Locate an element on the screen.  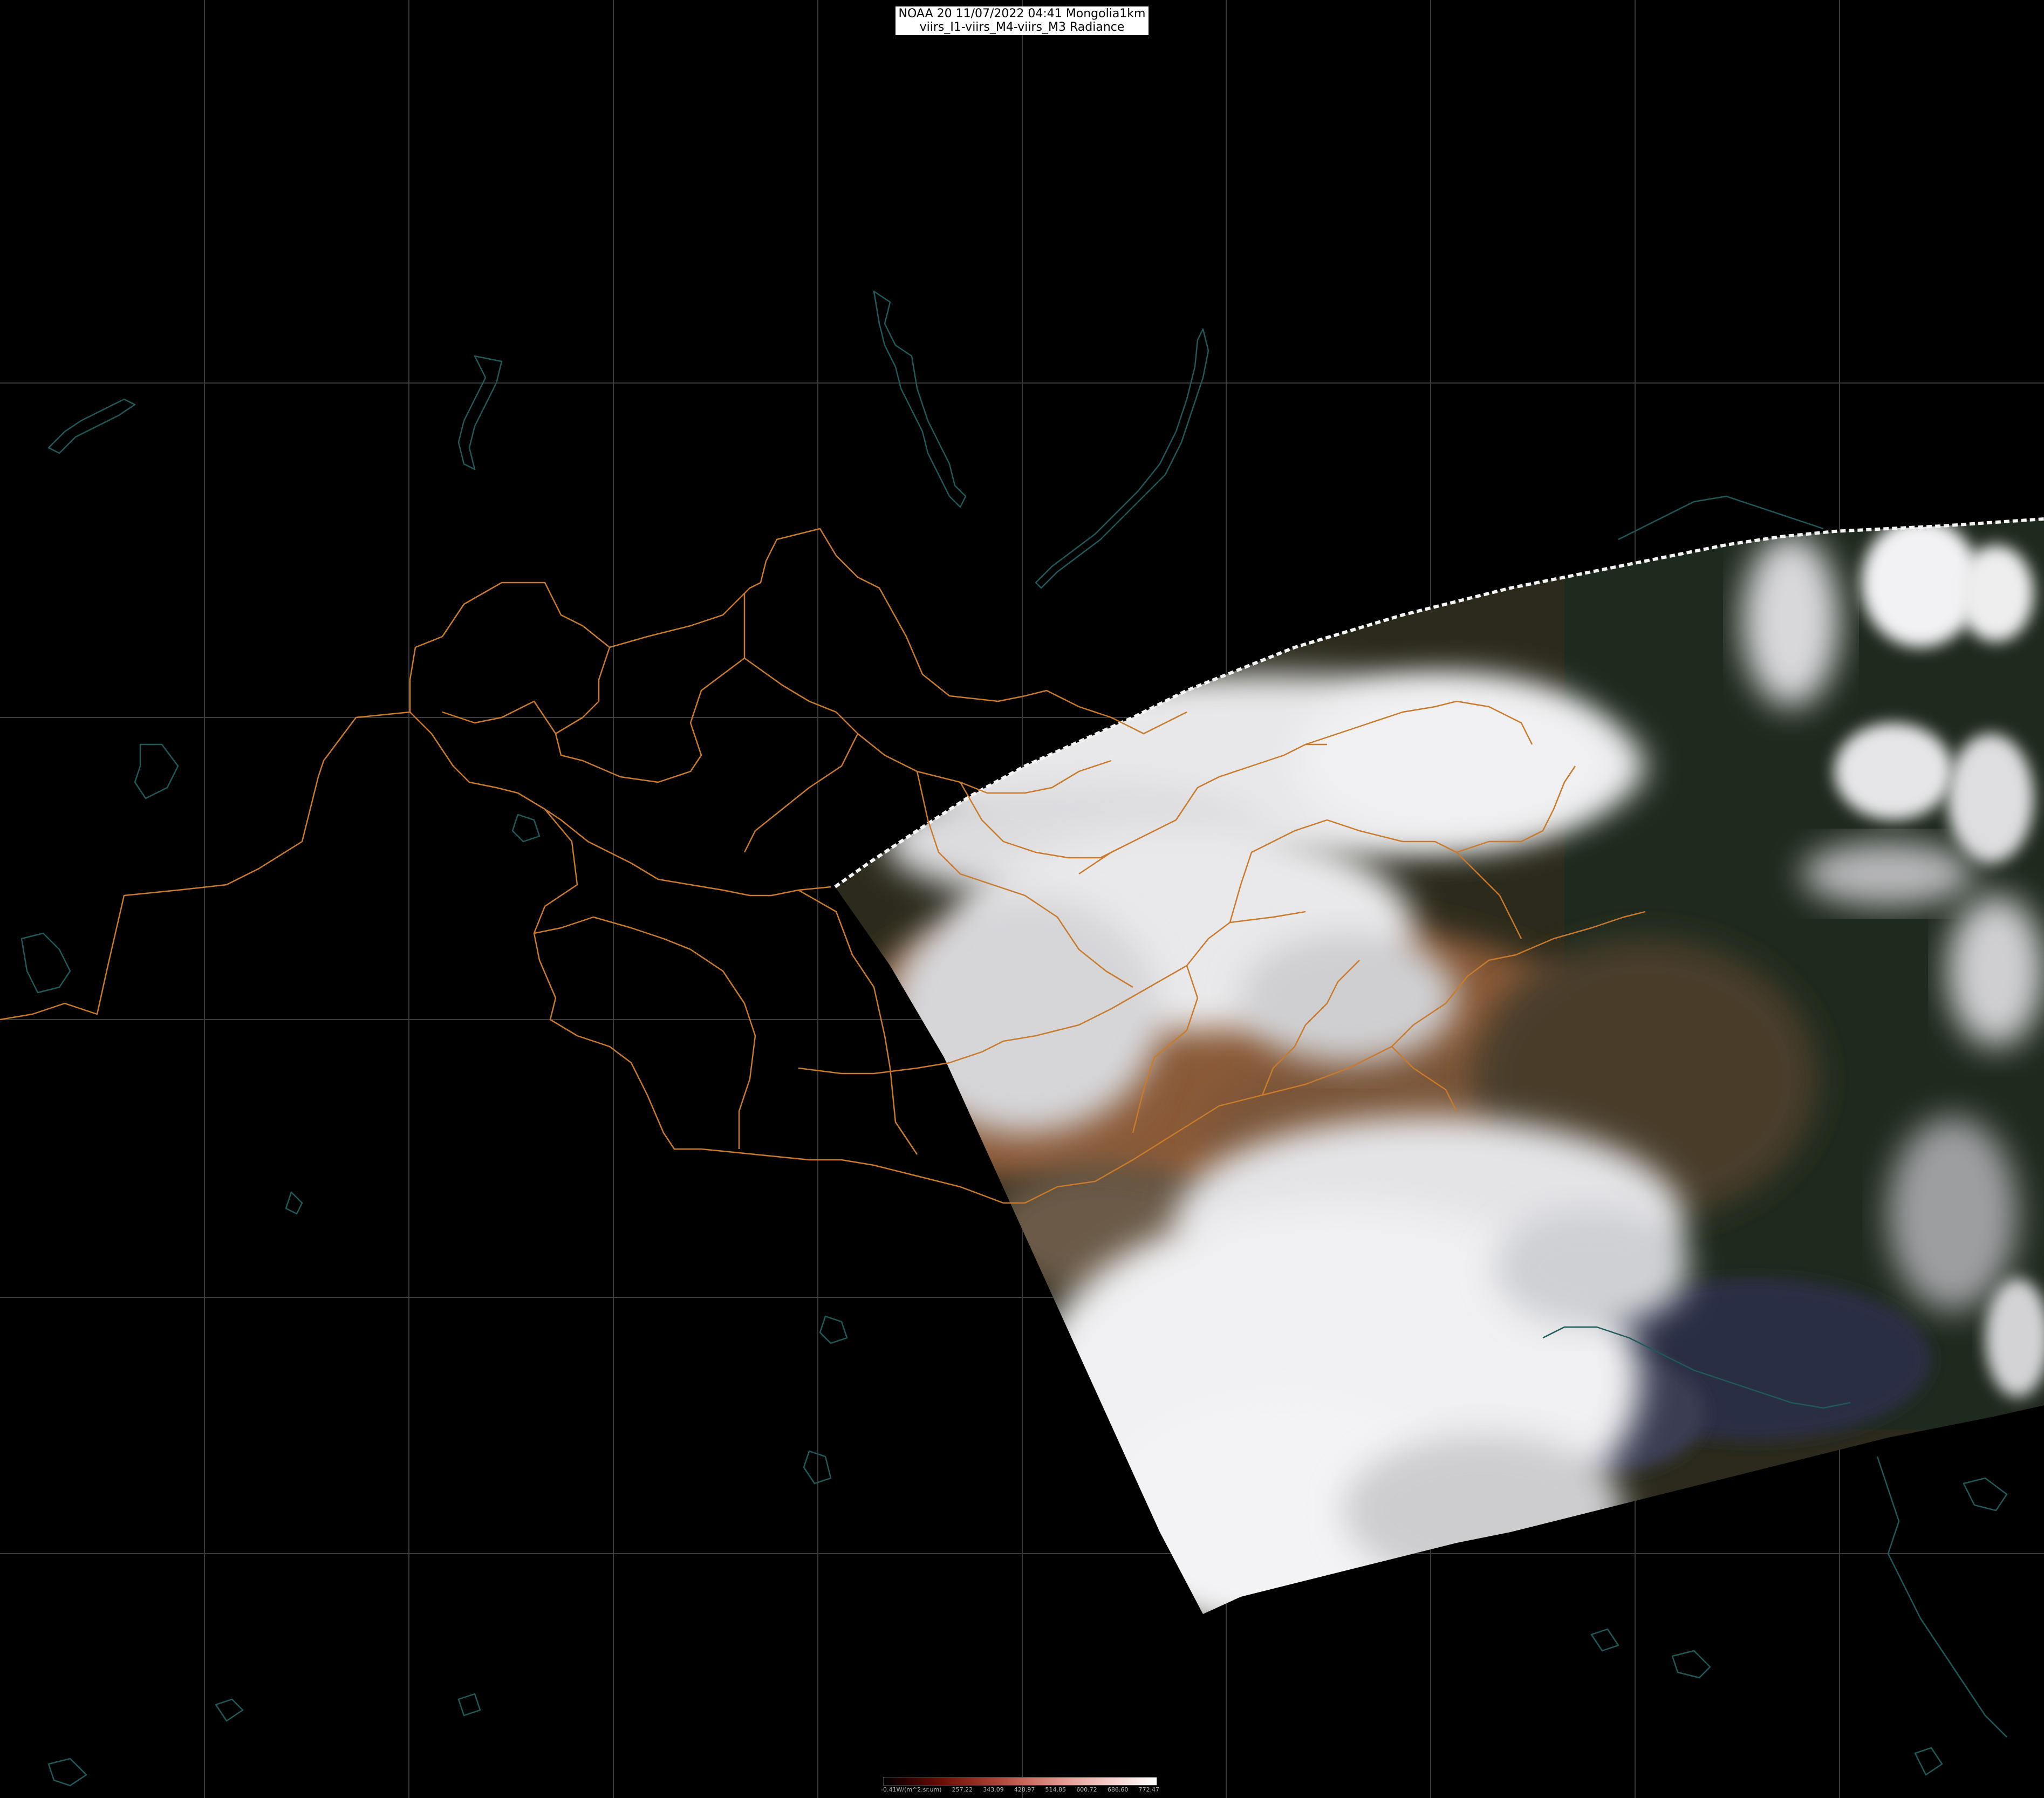
colorbar-tick: 686.60 is located at coordinates (1118, 1790).